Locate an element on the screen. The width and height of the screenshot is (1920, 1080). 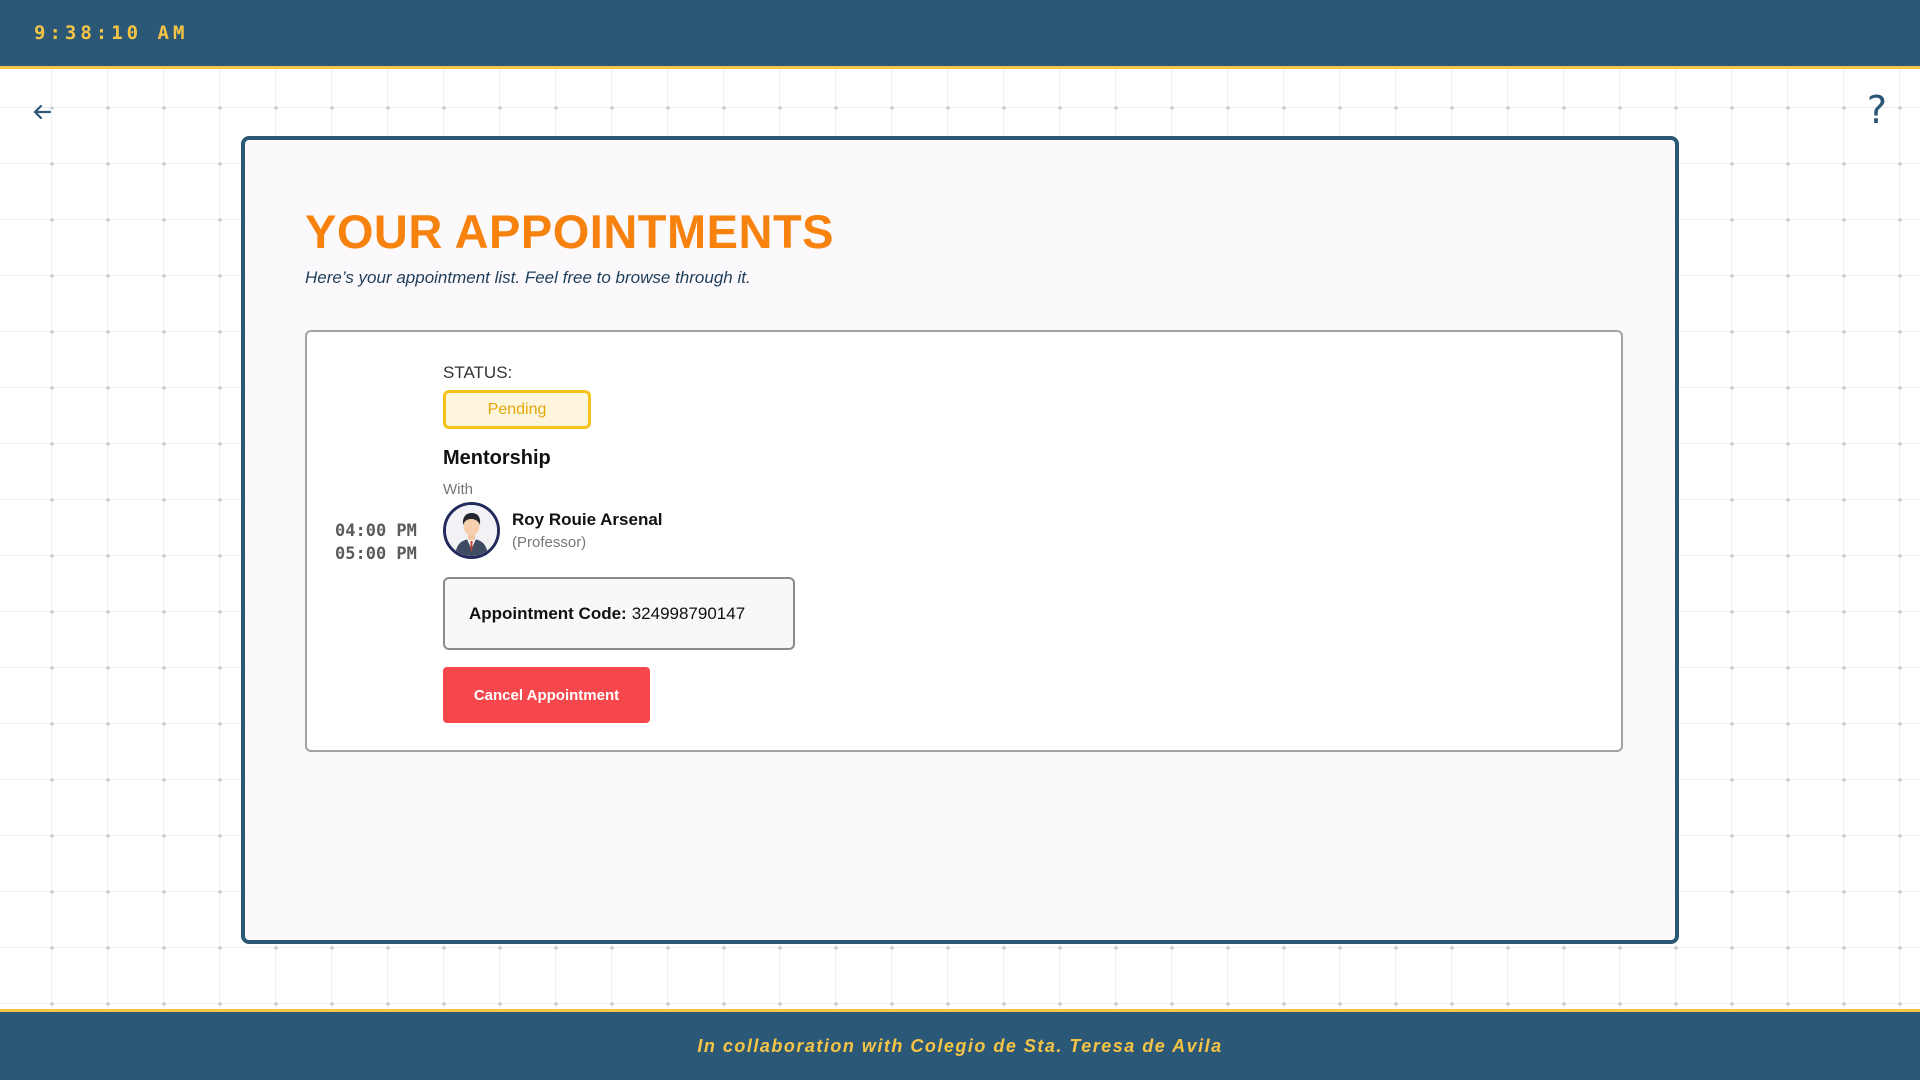
person-role: (Professor) is located at coordinates (549, 542).